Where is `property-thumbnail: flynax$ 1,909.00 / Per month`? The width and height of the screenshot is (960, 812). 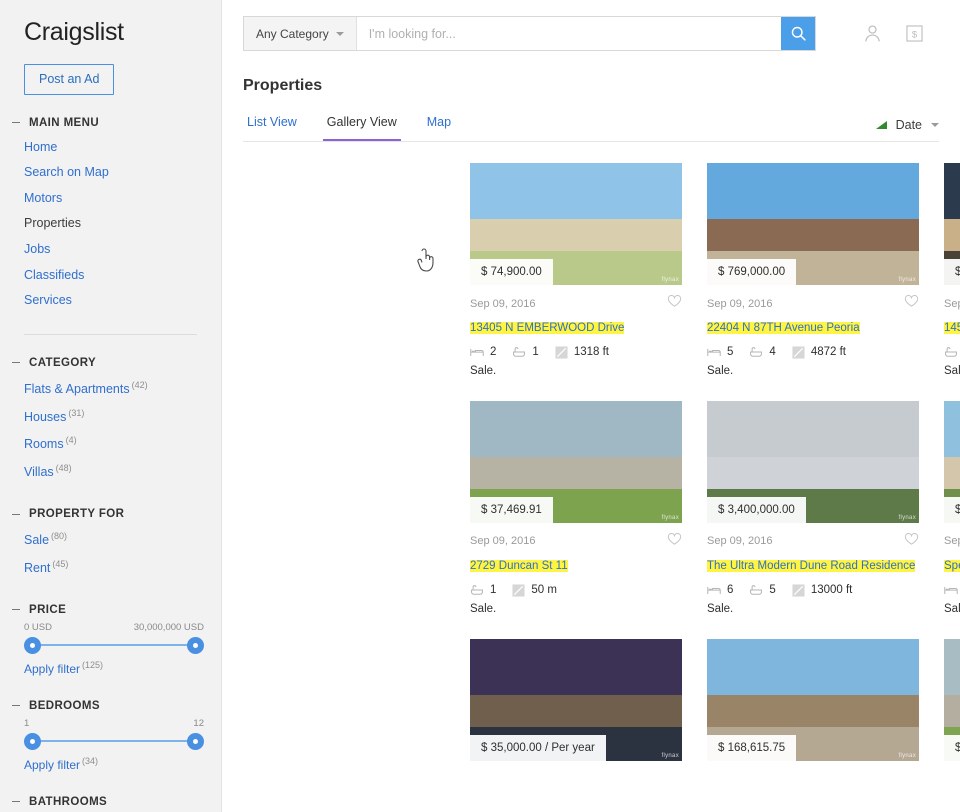 property-thumbnail: flynax$ 1,909.00 / Per month is located at coordinates (952, 699).